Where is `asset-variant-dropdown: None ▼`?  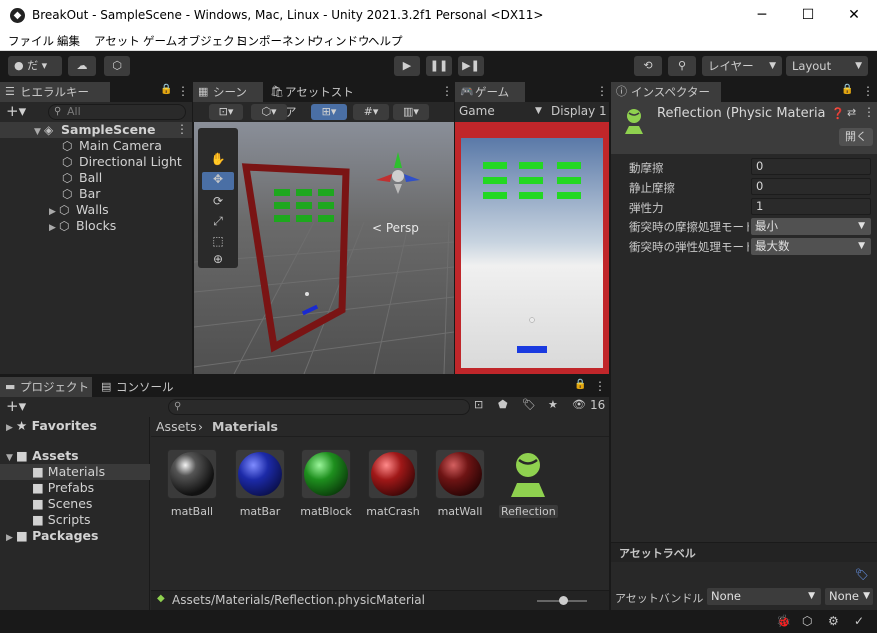 asset-variant-dropdown: None ▼ is located at coordinates (849, 596).